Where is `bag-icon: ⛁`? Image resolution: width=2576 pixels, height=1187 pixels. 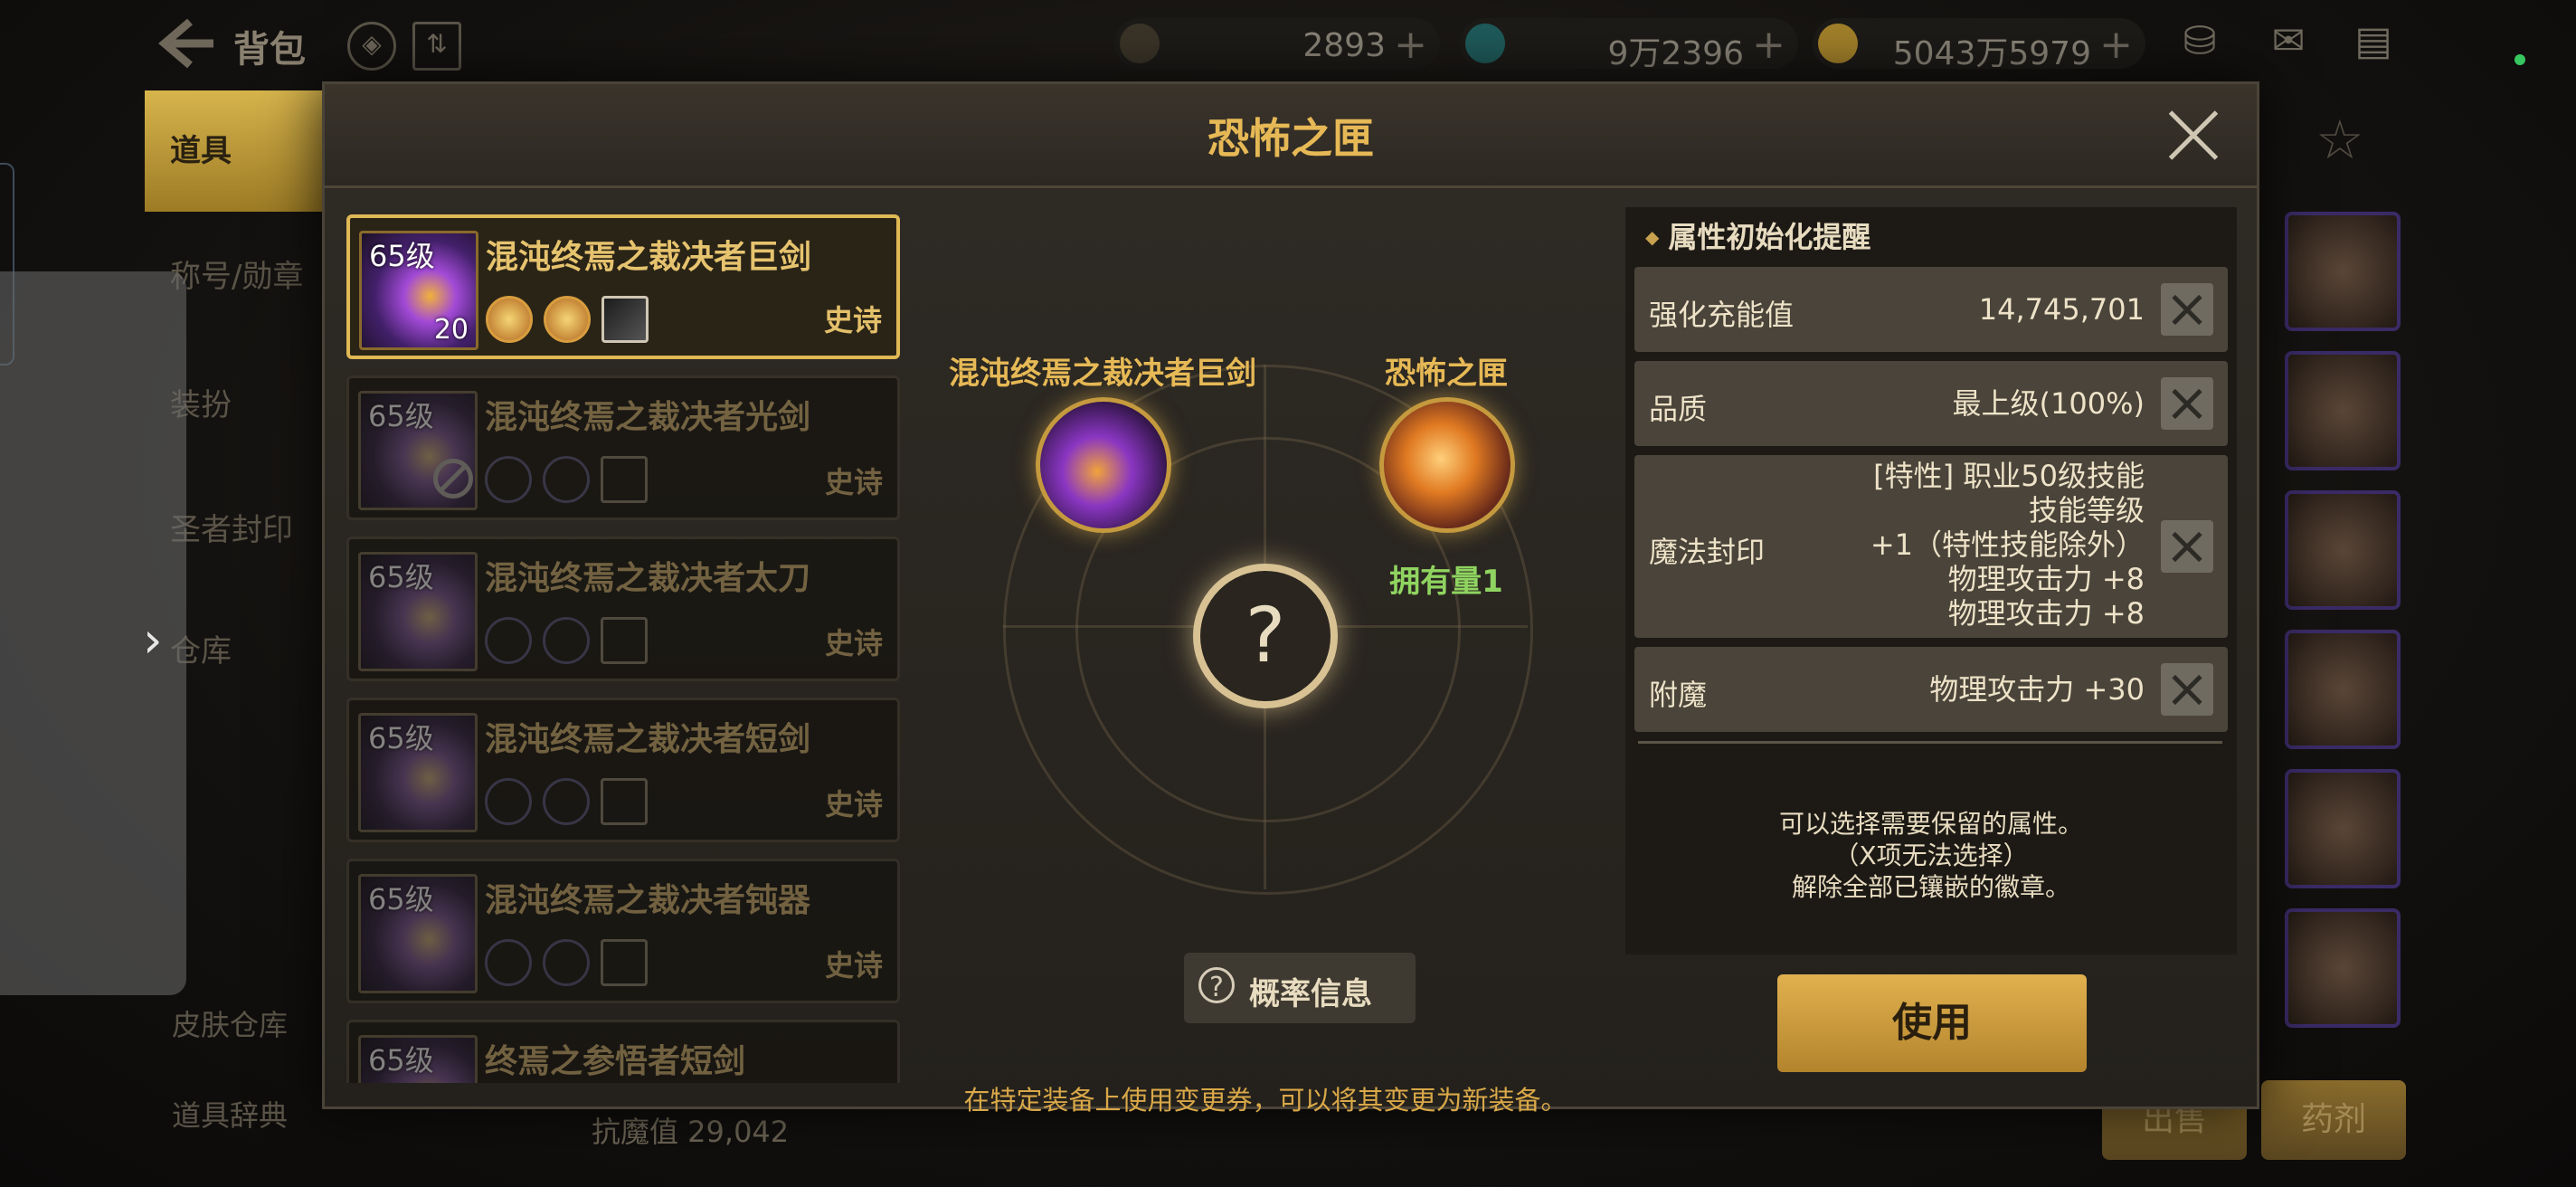
bag-icon: ⛁ is located at coordinates (2200, 43).